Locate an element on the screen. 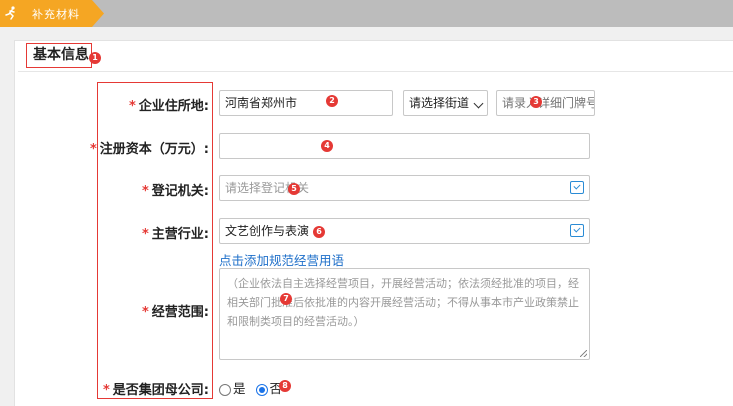 The width and height of the screenshot is (733, 406). runner-icon is located at coordinates (10, 13).